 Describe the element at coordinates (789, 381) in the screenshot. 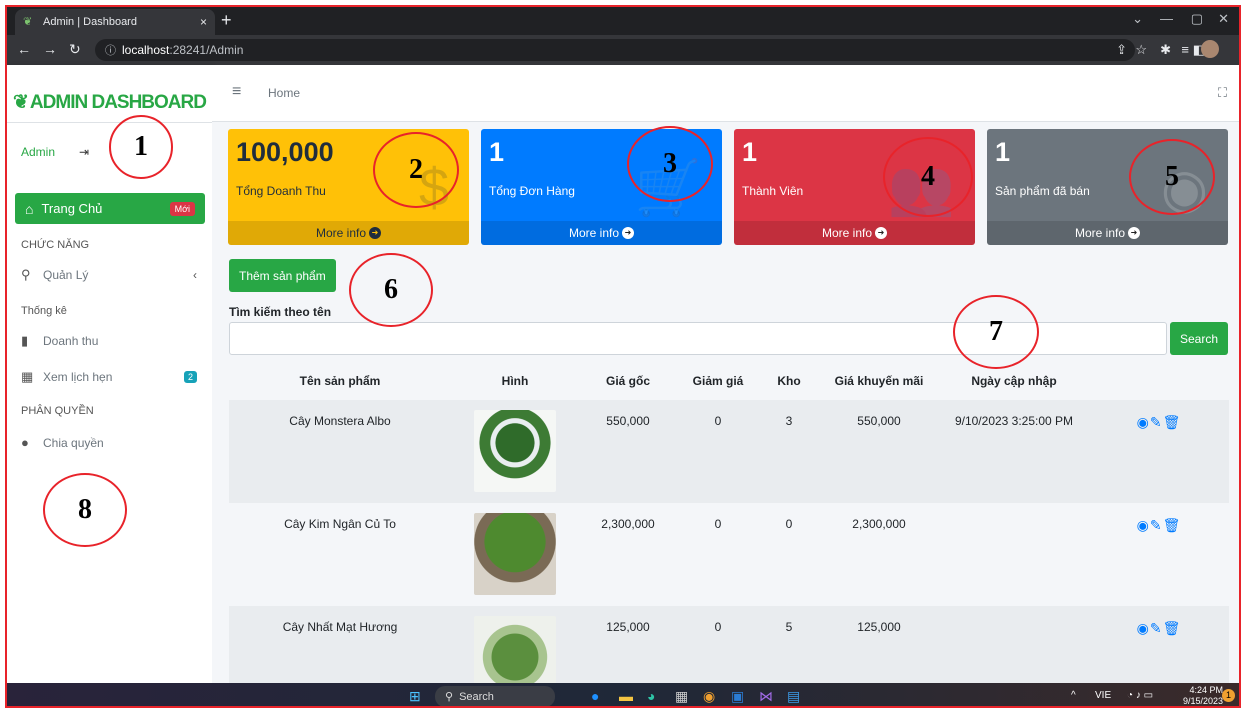

I see `column-header: Kho` at that location.